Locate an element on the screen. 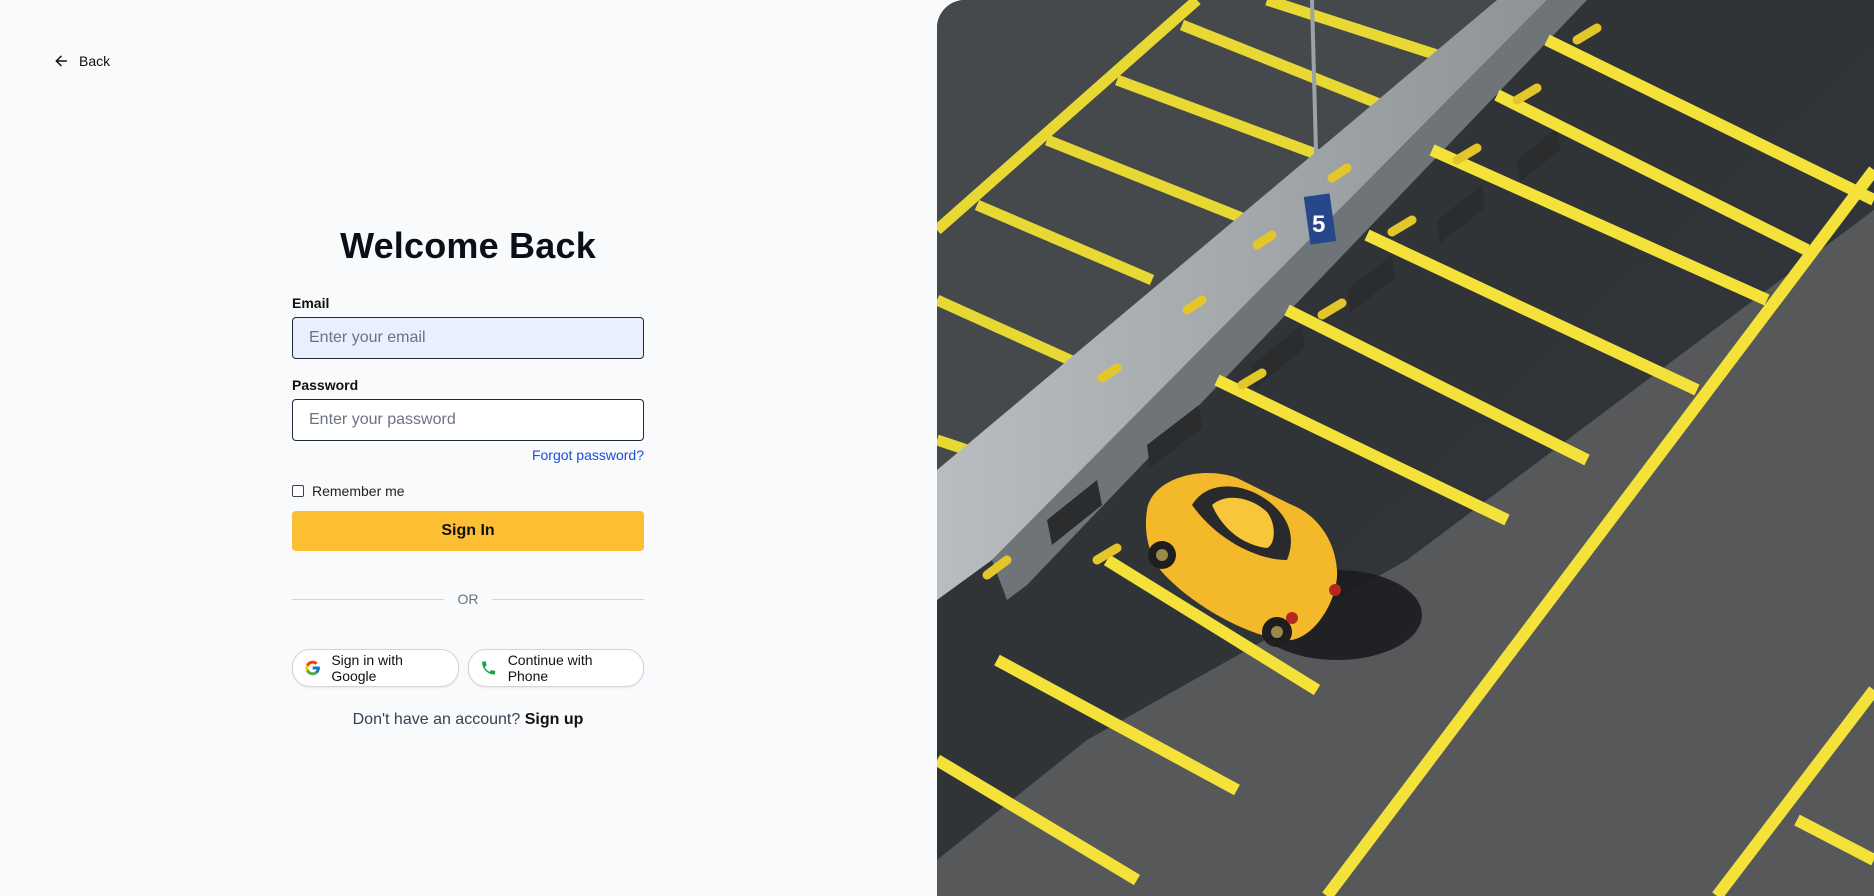  divider-label: OR is located at coordinates (468, 599).